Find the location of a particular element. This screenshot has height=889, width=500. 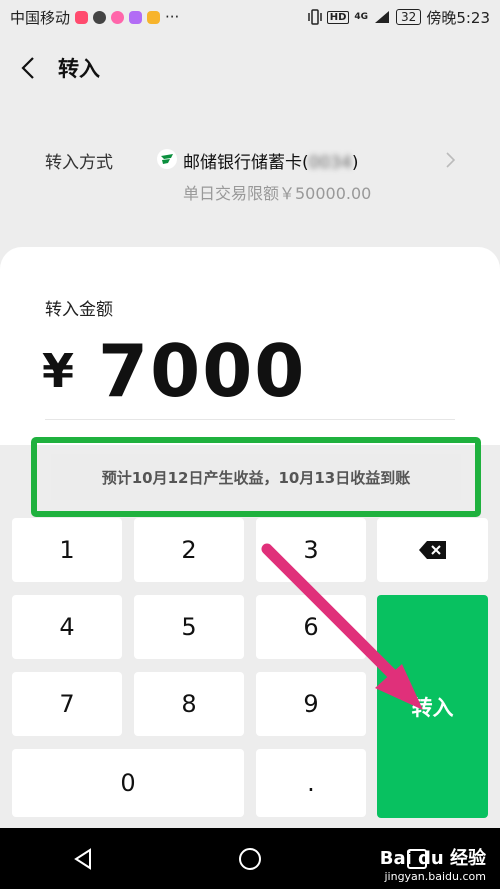

bank-card-name: 邮储银行储蓄卡(0034) is located at coordinates (271, 160).